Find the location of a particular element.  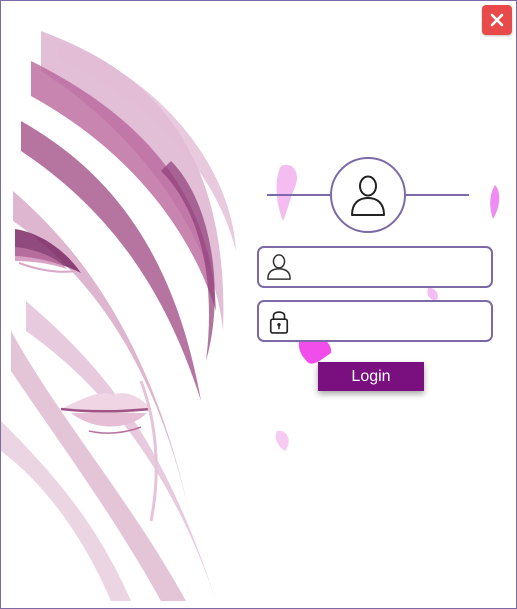

avatar-divider-left is located at coordinates (299, 195).